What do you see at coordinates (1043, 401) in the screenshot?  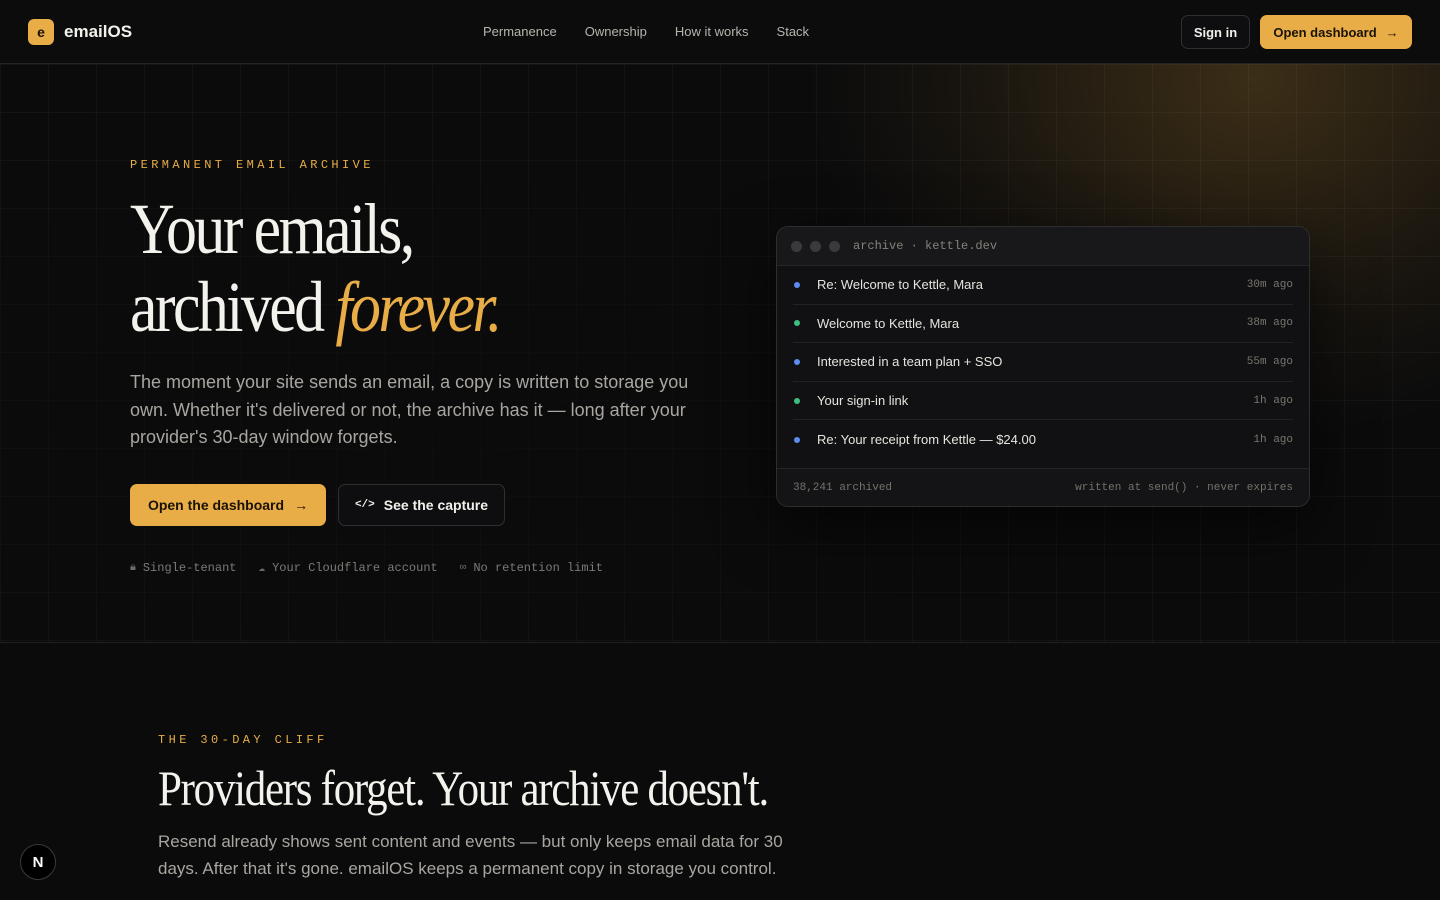 I see `email-row: Your sign-in link 1h ago` at bounding box center [1043, 401].